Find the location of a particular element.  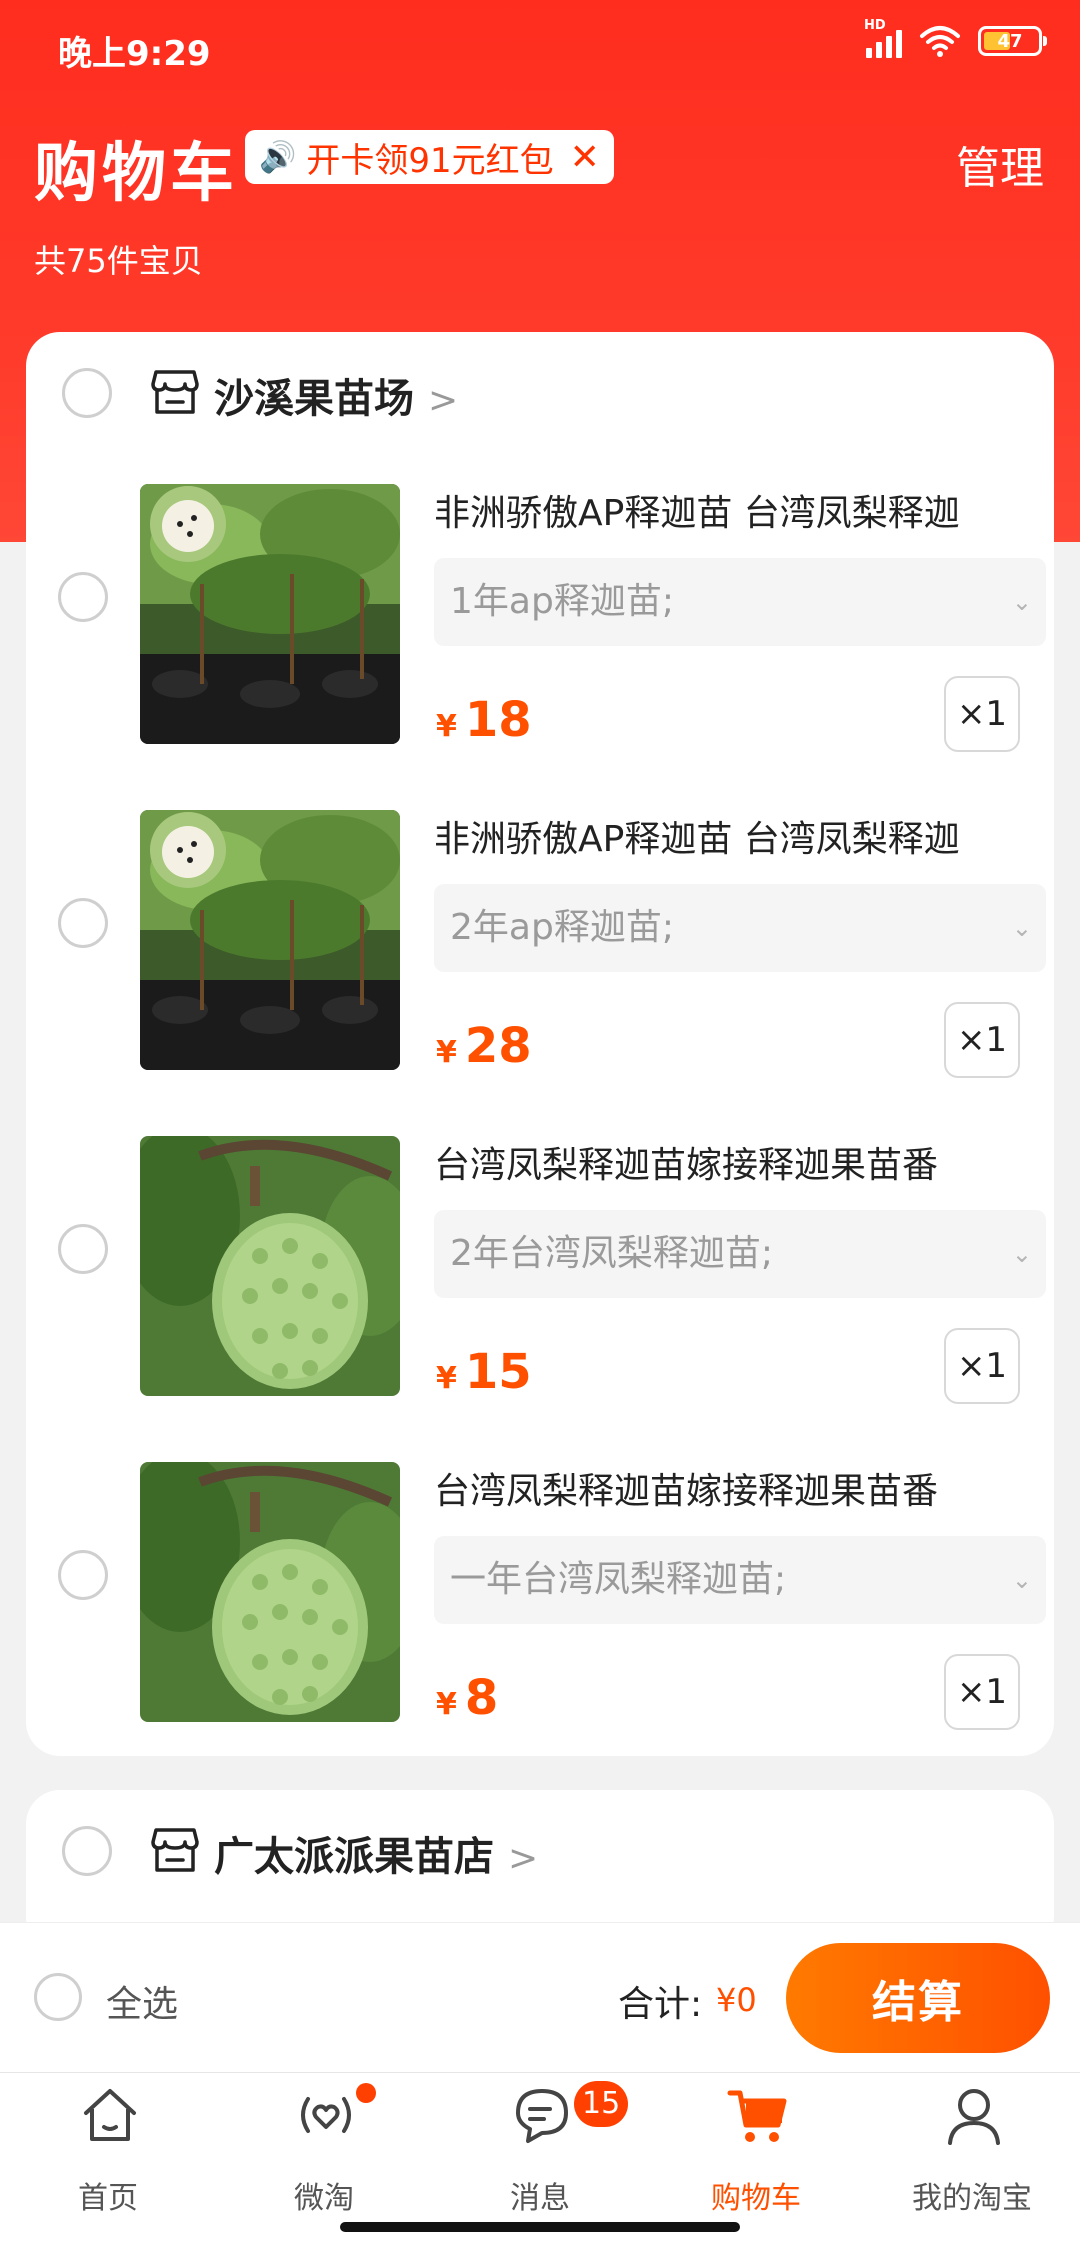

variant-selector: 1年ap释迦苗; ⌄ is located at coordinates (740, 602).